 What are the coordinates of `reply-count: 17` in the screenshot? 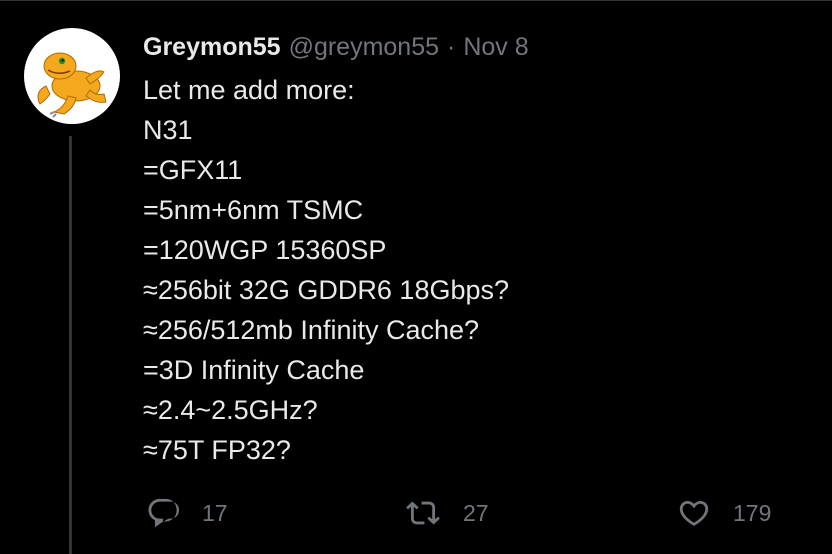 It's located at (215, 512).